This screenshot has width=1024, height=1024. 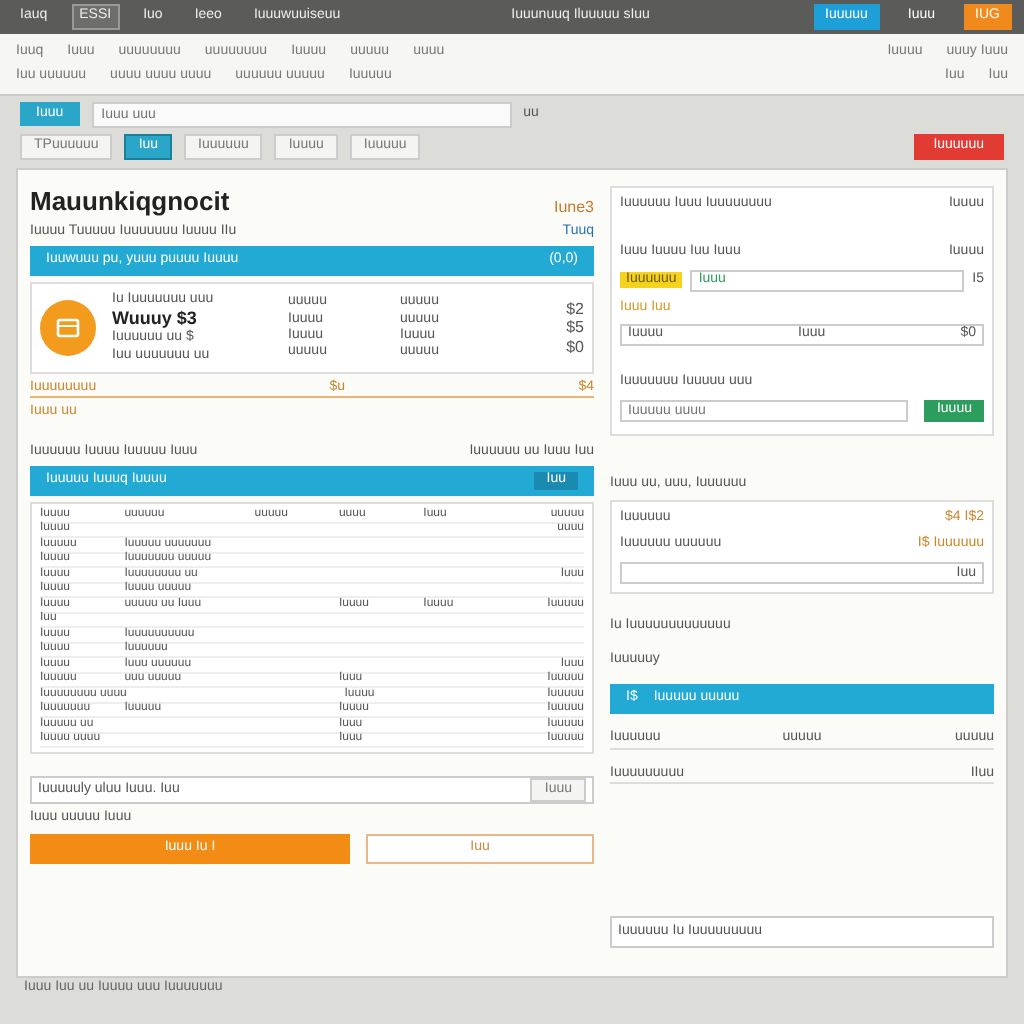 What do you see at coordinates (155, 319) in the screenshot?
I see `headline: Wuuuy $3` at bounding box center [155, 319].